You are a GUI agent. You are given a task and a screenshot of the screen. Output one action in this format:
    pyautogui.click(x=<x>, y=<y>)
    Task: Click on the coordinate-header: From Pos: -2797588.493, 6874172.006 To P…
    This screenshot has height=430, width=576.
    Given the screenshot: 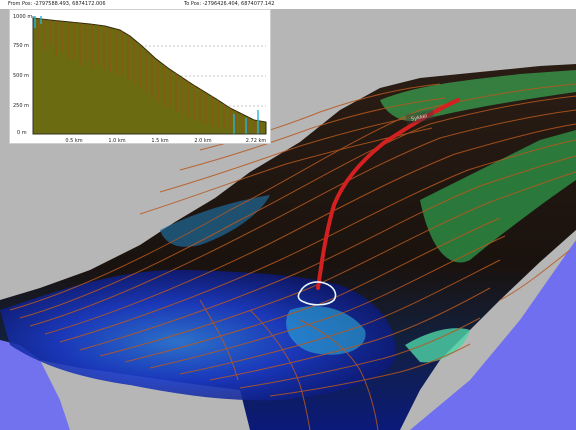 What is the action you would take?
    pyautogui.click(x=288, y=4)
    